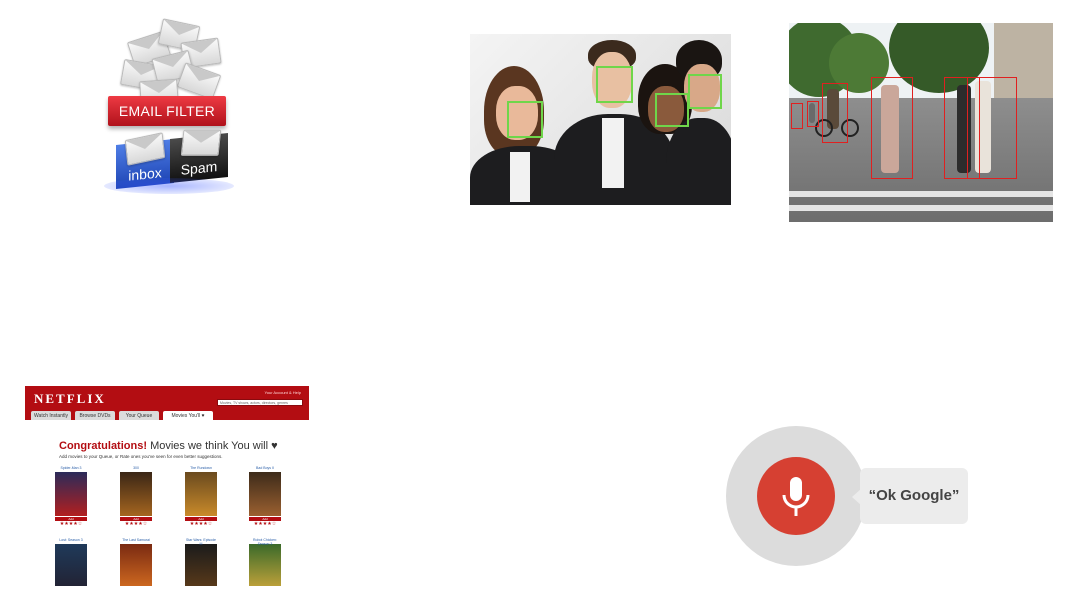 The width and height of the screenshot is (1077, 607). I want to click on movie-title: Robot Chicken: Season 3, so click(265, 542).